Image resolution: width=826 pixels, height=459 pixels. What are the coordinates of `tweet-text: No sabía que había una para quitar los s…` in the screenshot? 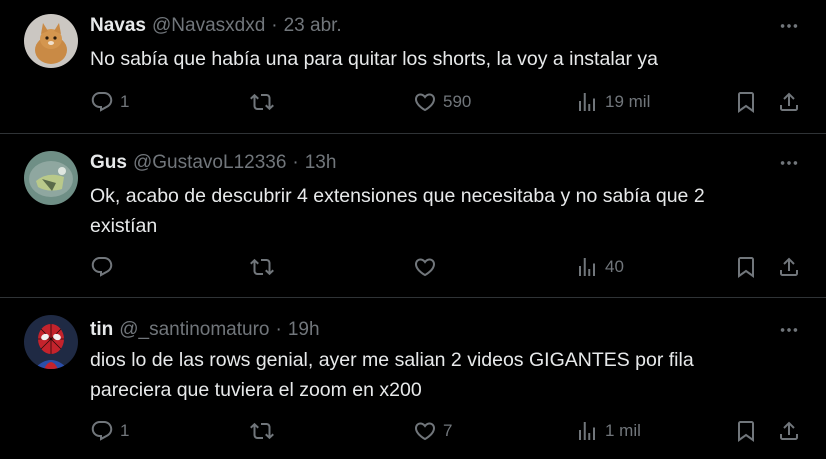 It's located at (374, 59).